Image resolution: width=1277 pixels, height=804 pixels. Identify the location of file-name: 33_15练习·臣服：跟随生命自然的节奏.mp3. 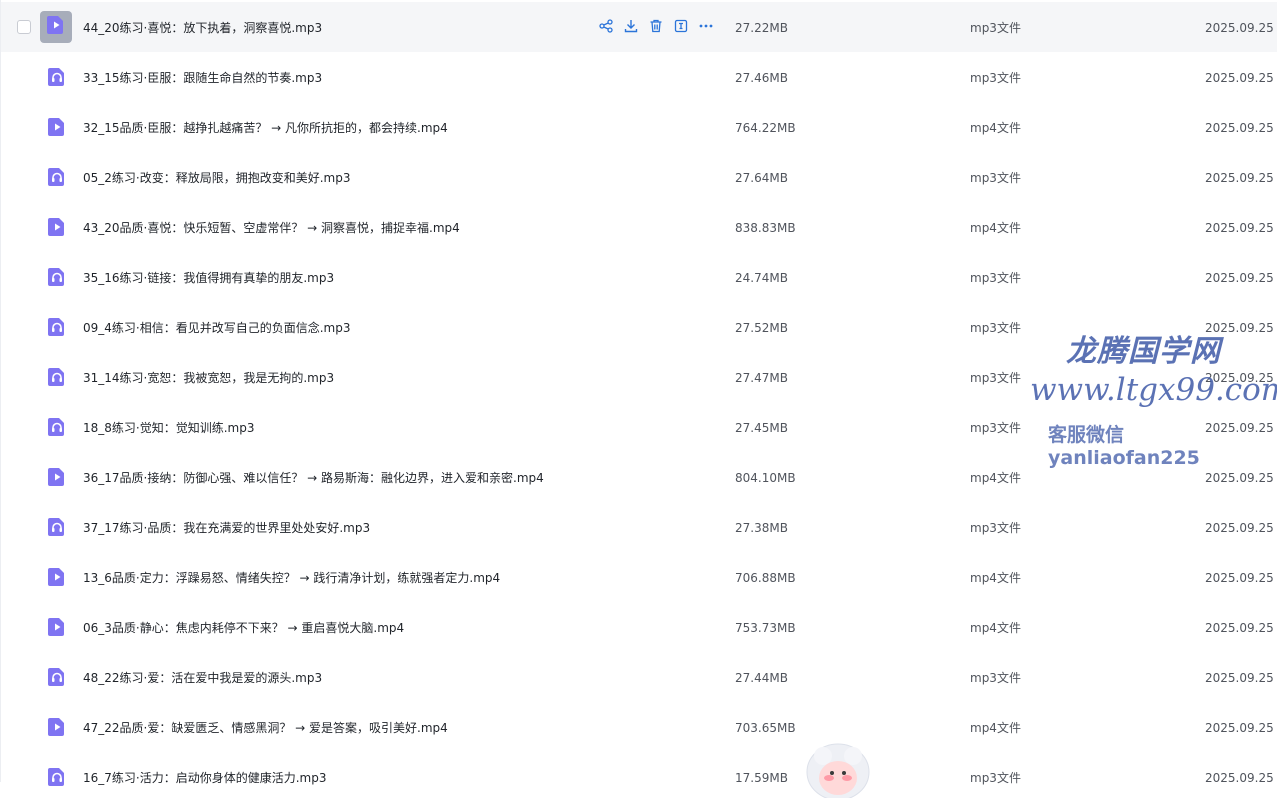
(202, 77).